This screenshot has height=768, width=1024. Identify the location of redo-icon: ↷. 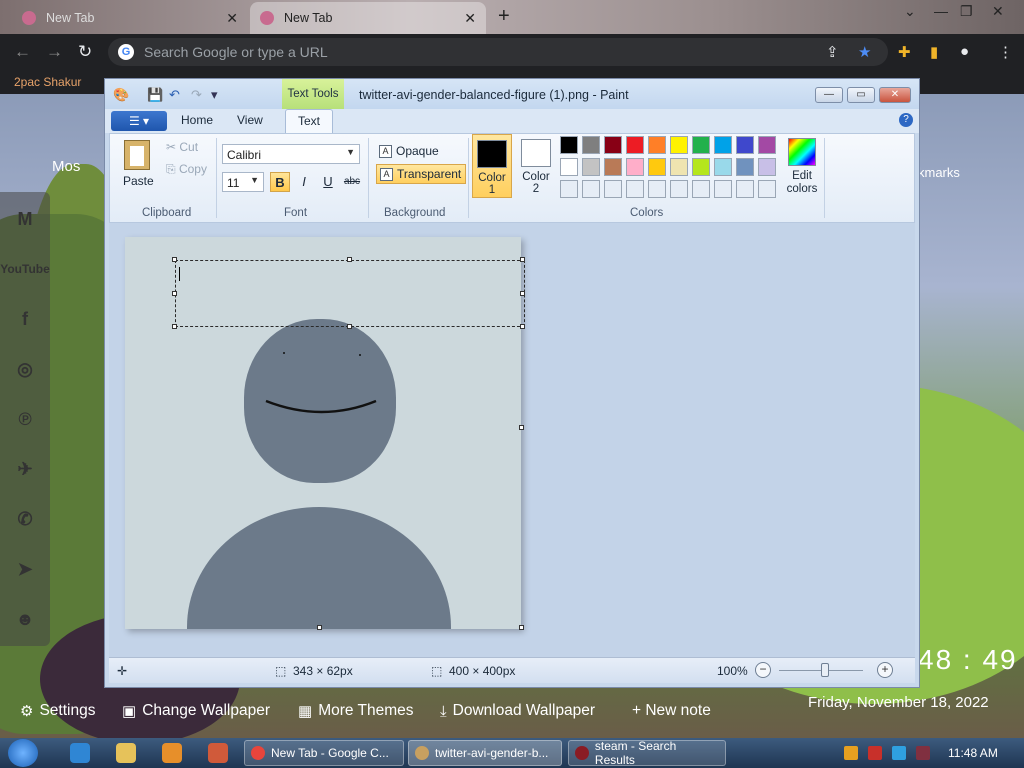
(196, 95).